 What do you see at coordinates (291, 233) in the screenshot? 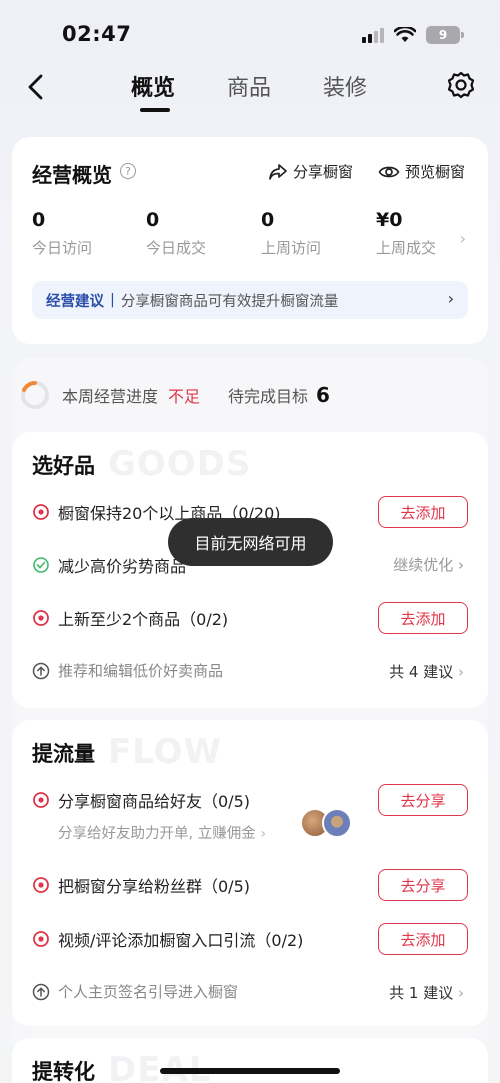
I see `stat-last-week-visits: 0 上周访问` at bounding box center [291, 233].